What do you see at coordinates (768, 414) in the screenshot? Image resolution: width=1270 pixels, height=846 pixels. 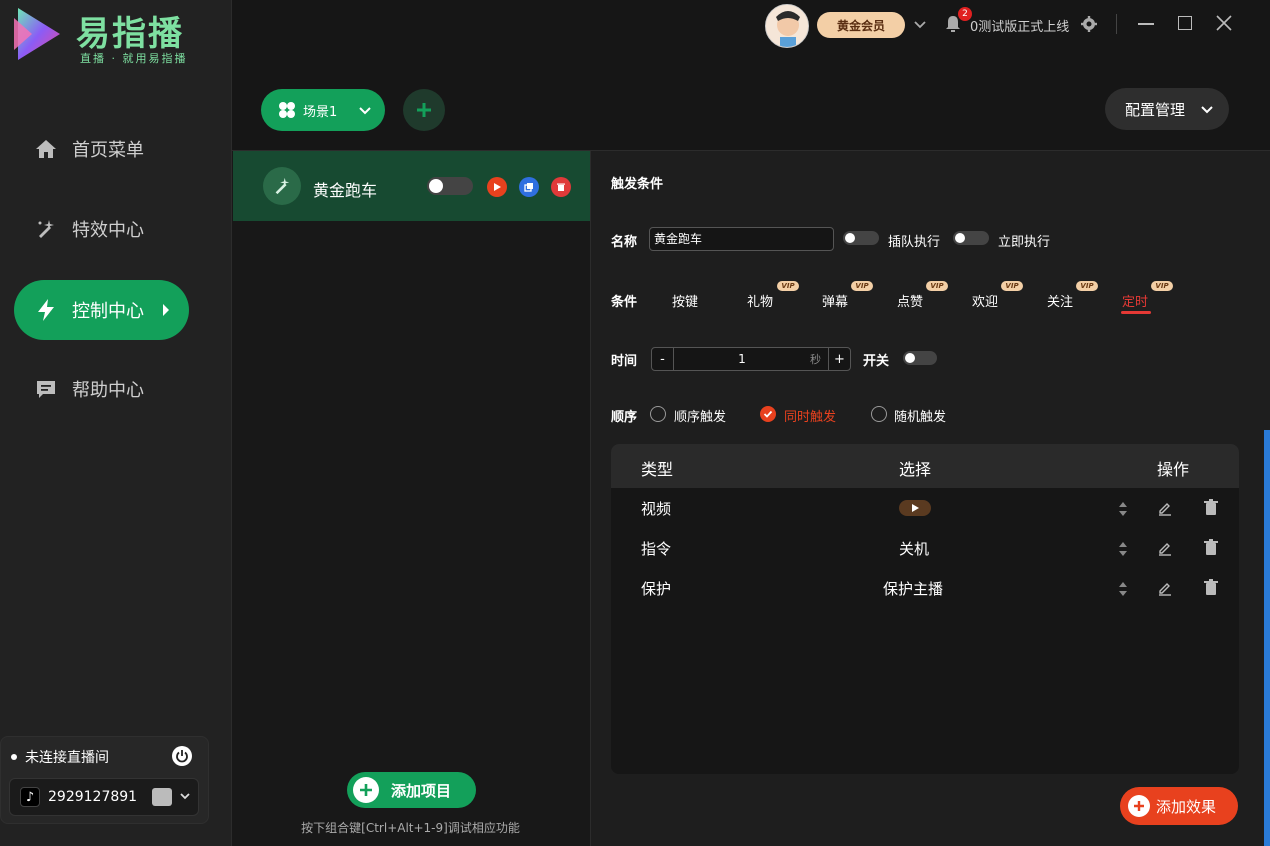 I see `radio-simultaneous` at bounding box center [768, 414].